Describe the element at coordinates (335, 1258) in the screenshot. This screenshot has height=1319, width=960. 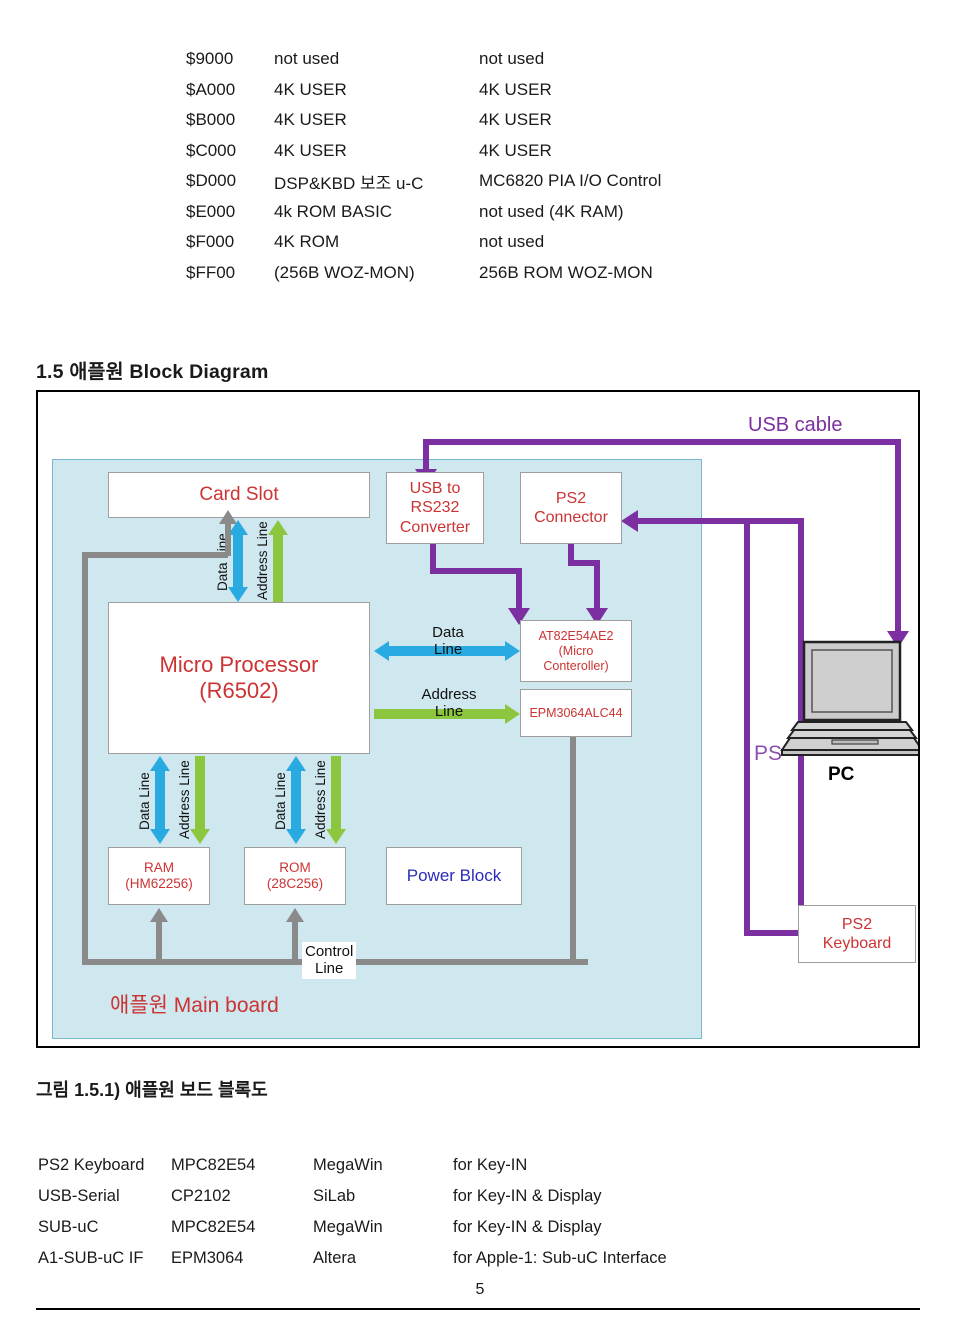
I see `part-vendor: Altera` at that location.